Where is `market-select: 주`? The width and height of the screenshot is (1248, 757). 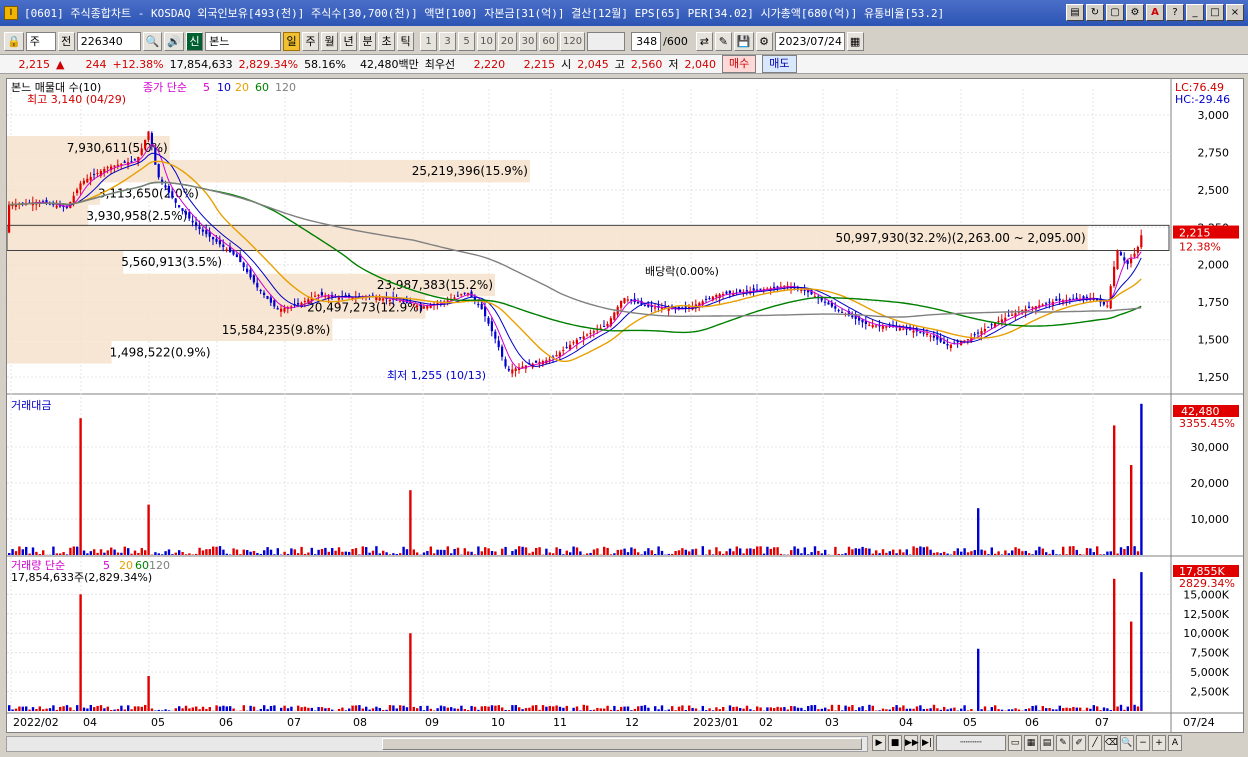 market-select: 주 is located at coordinates (40, 41).